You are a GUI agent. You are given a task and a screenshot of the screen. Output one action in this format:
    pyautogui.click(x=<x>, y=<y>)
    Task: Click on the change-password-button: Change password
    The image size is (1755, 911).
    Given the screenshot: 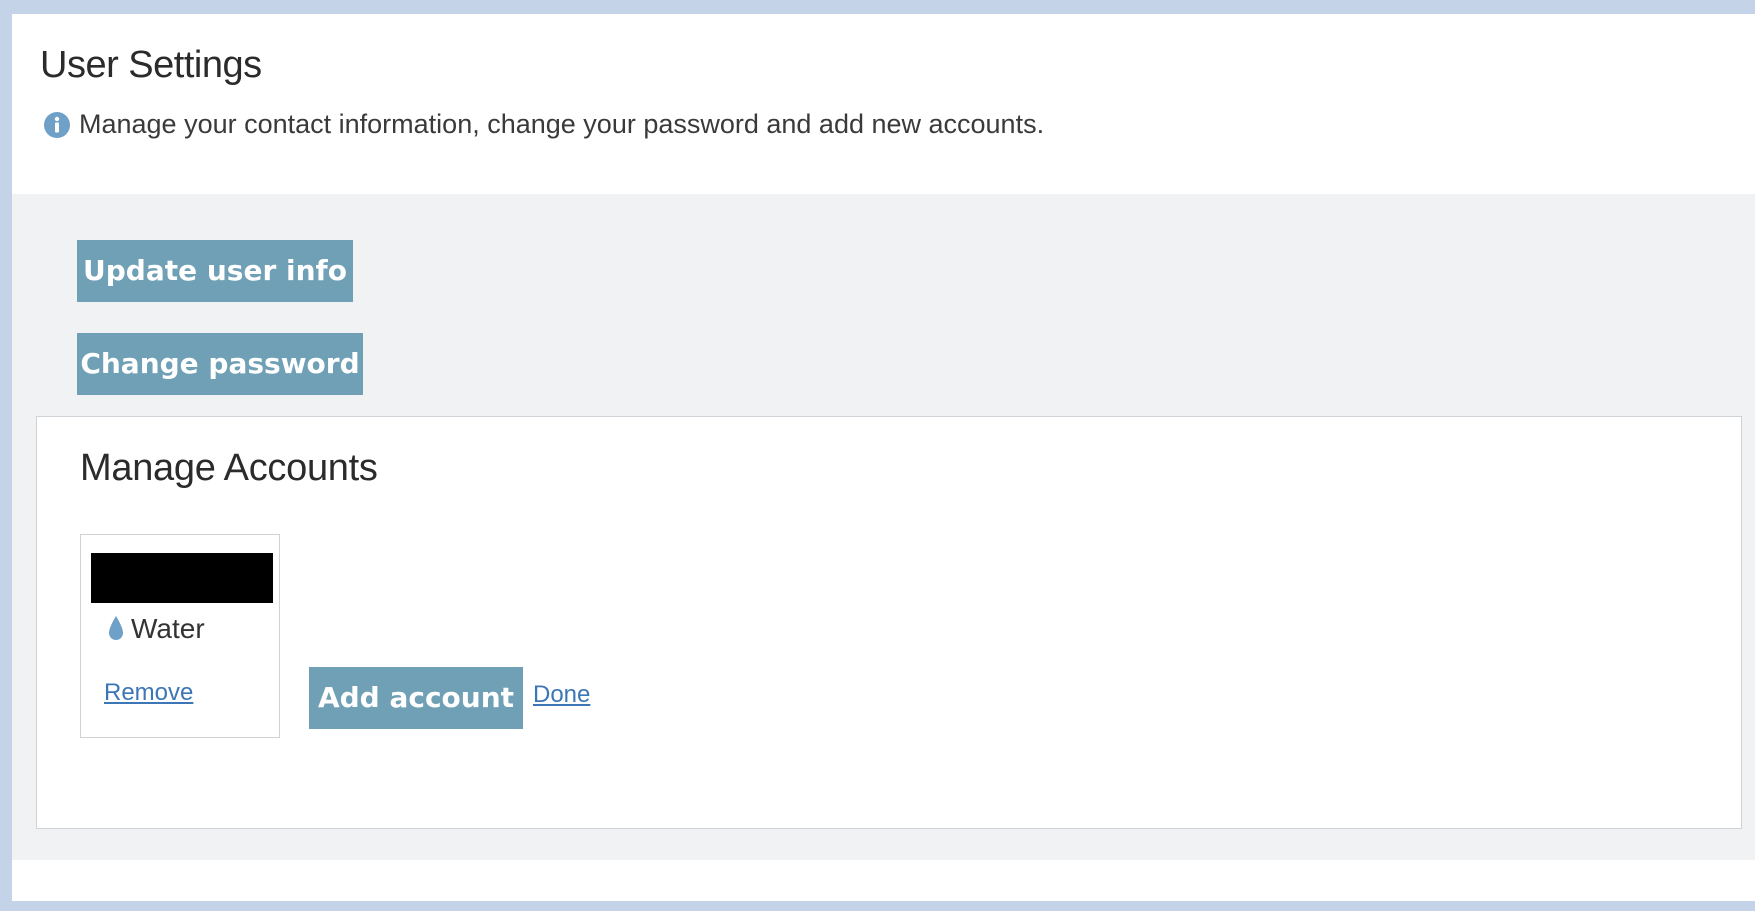 What is the action you would take?
    pyautogui.click(x=220, y=364)
    